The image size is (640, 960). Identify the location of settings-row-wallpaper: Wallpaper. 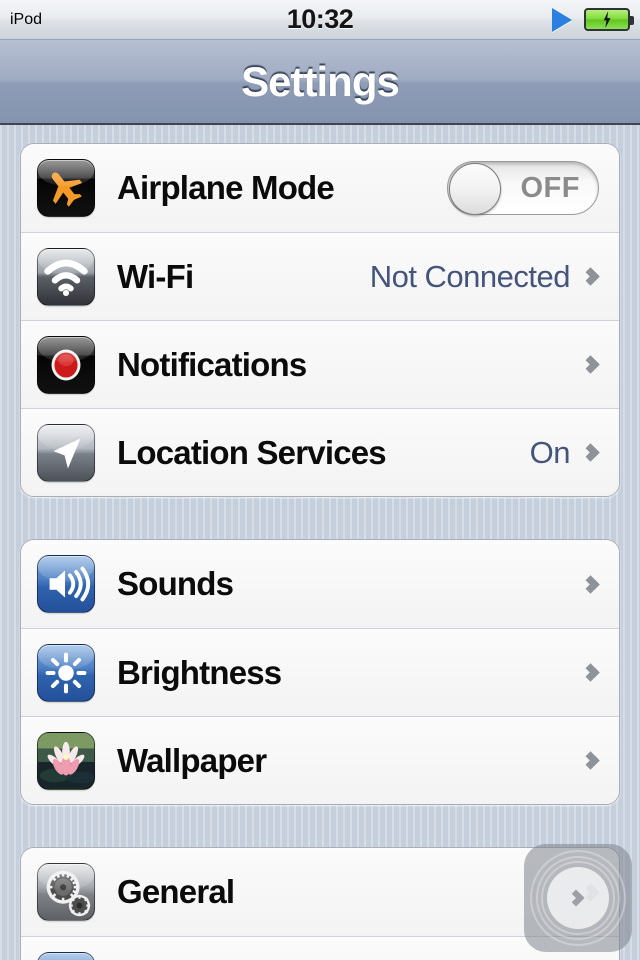
(320, 760).